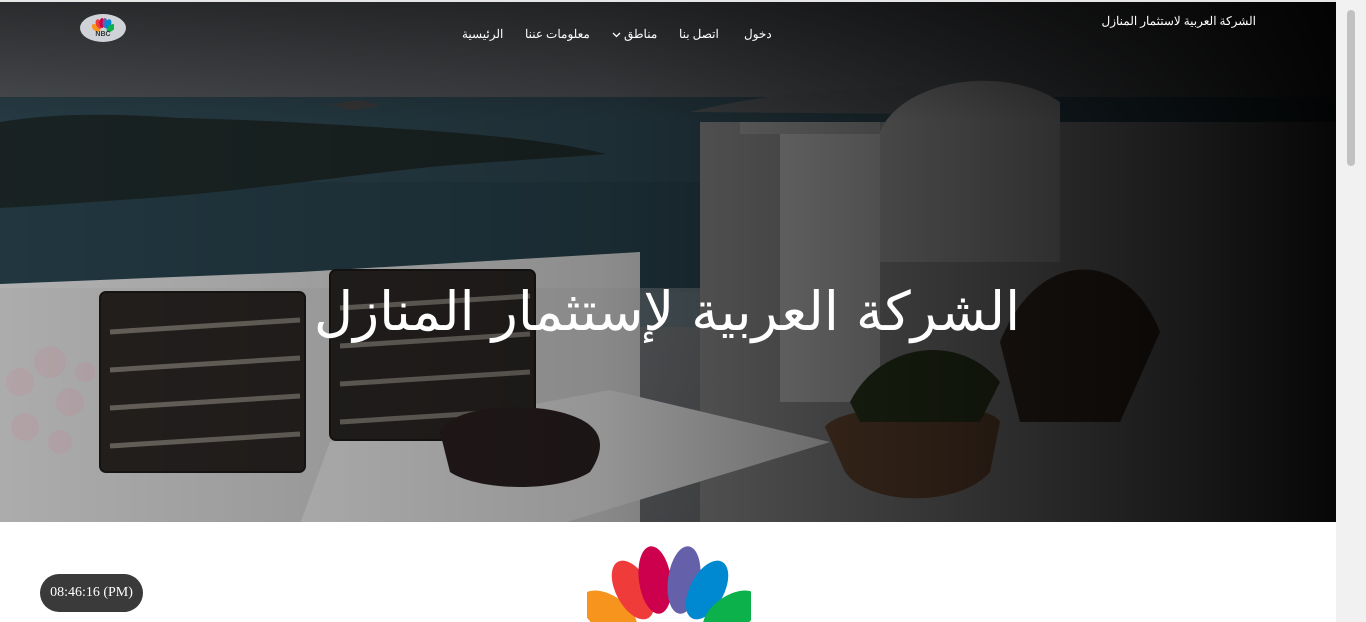 The height and width of the screenshot is (622, 1366). Describe the element at coordinates (1178, 21) in the screenshot. I see `brand-name: الشركة العربية لاستثمار المنازل` at that location.